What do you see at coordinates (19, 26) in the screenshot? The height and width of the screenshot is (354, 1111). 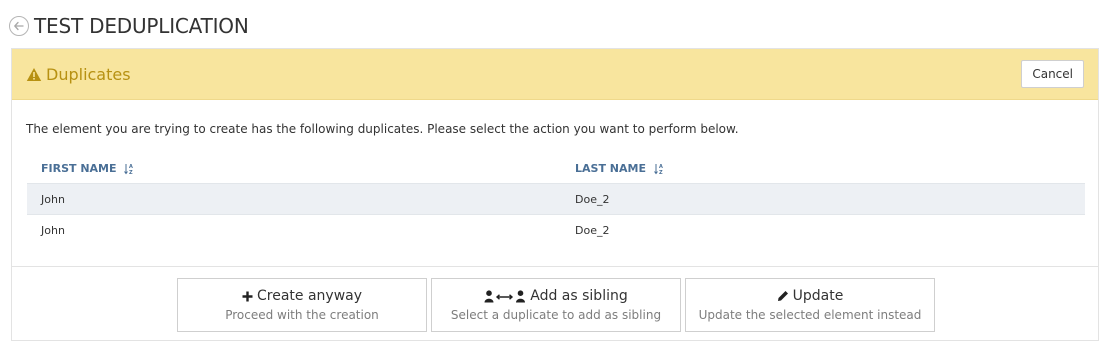 I see `back-arrow-icon` at bounding box center [19, 26].